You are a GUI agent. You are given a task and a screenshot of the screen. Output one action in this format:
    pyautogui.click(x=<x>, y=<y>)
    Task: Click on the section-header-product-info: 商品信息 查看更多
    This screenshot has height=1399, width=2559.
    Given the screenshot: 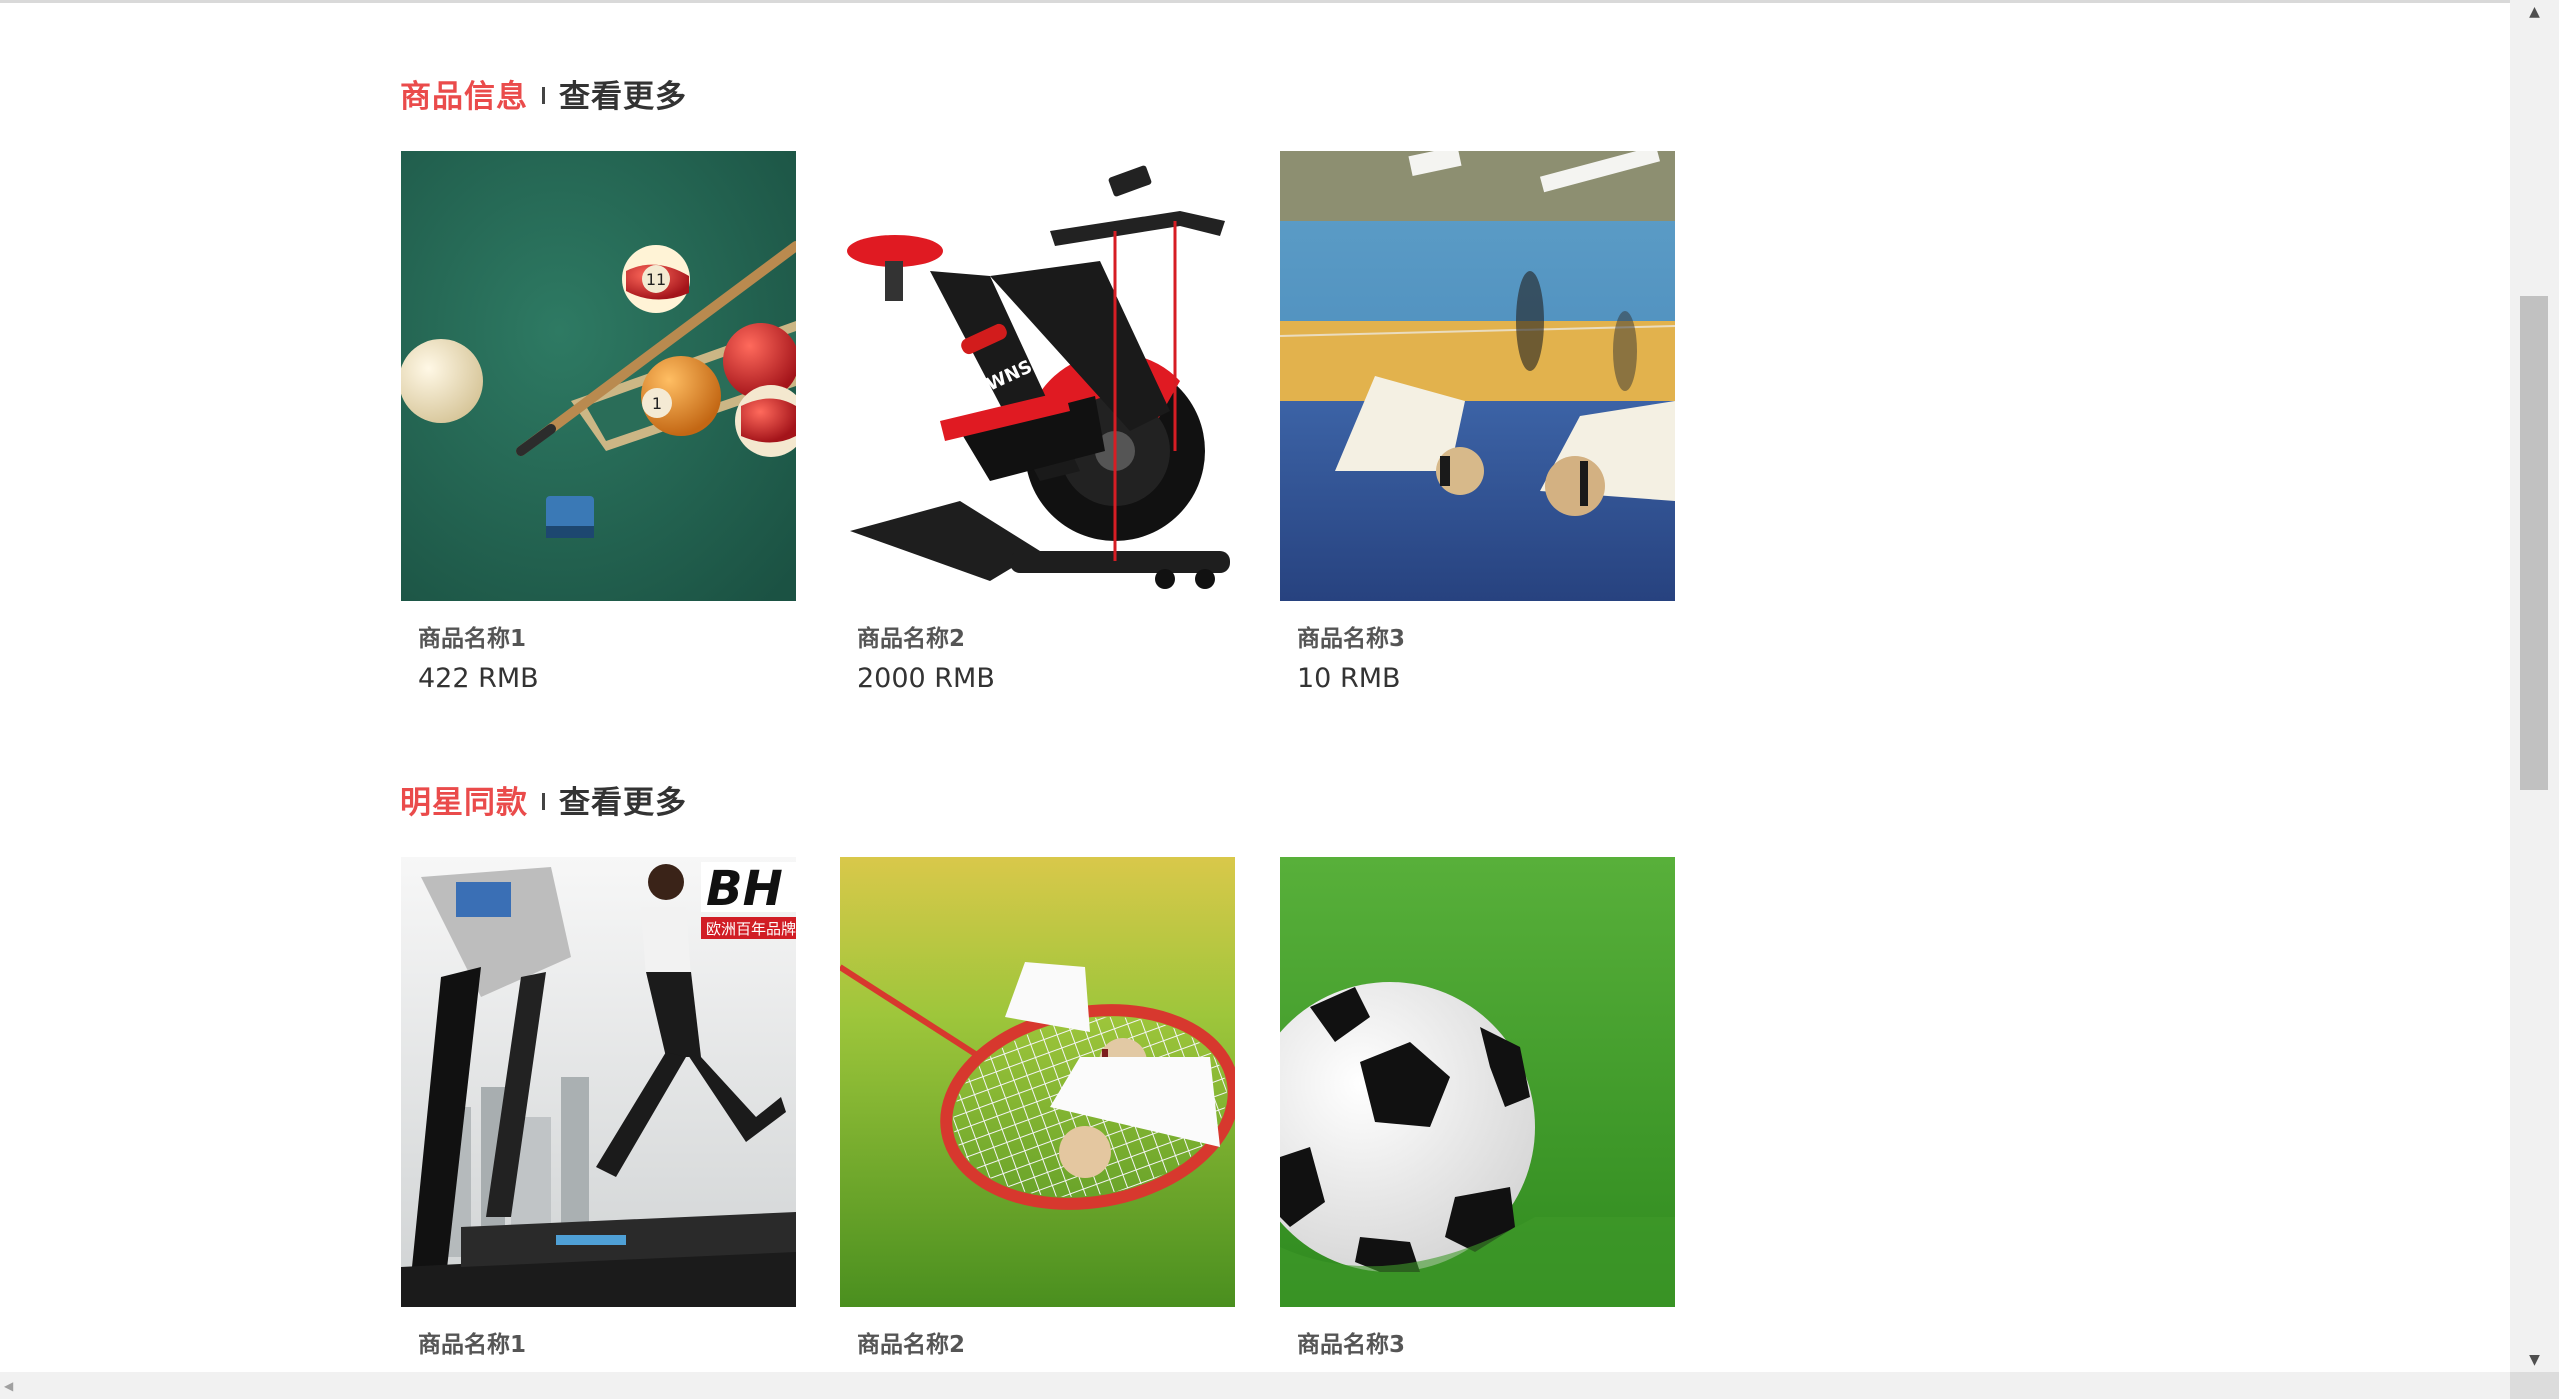 What is the action you would take?
    pyautogui.click(x=543, y=93)
    